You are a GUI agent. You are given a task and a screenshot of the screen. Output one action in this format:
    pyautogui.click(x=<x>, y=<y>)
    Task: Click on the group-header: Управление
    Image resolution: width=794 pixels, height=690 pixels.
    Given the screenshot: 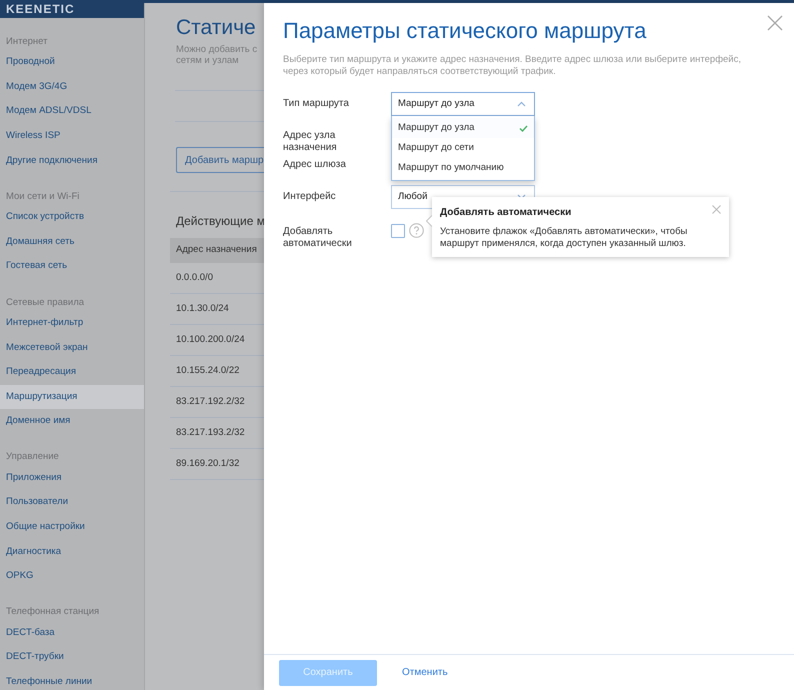 What is the action you would take?
    pyautogui.click(x=32, y=457)
    